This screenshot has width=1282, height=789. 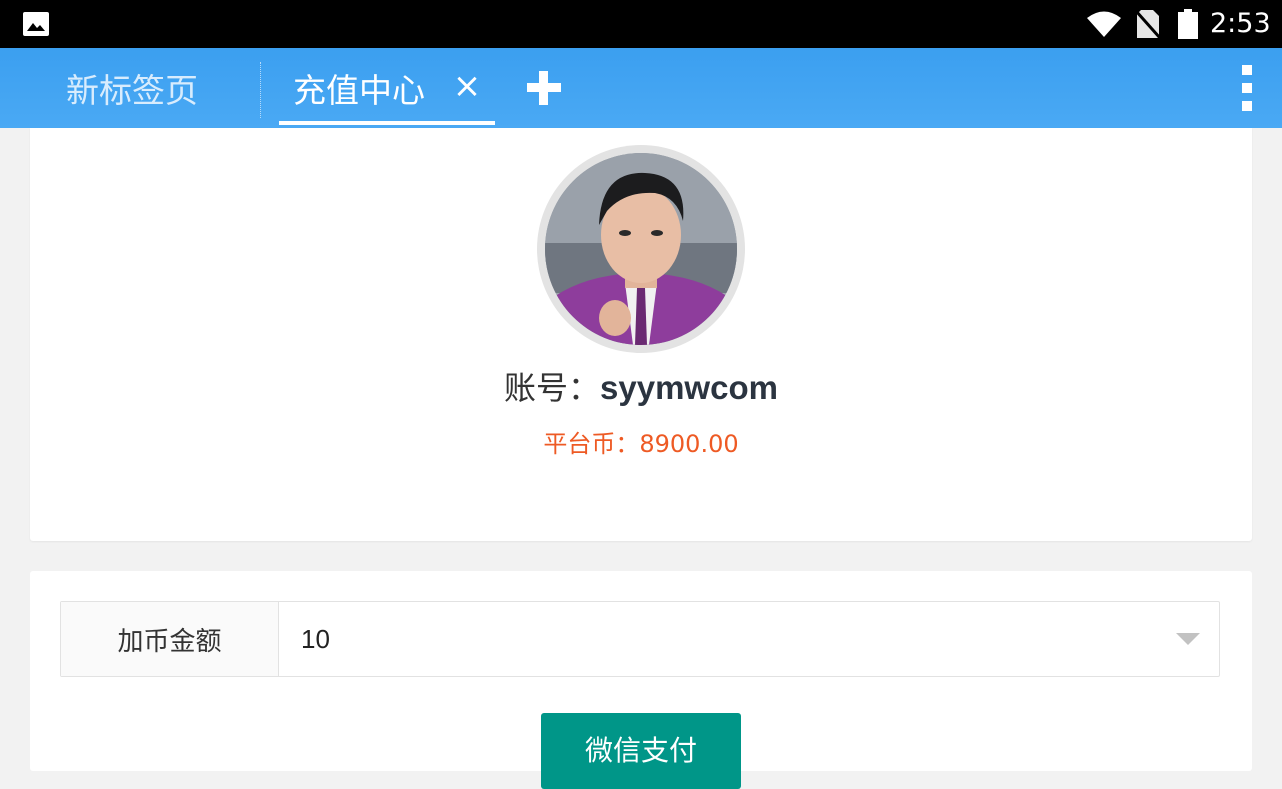 What do you see at coordinates (641, 88) in the screenshot?
I see `browser-tab-bar: 新标签页 充值中心 ×` at bounding box center [641, 88].